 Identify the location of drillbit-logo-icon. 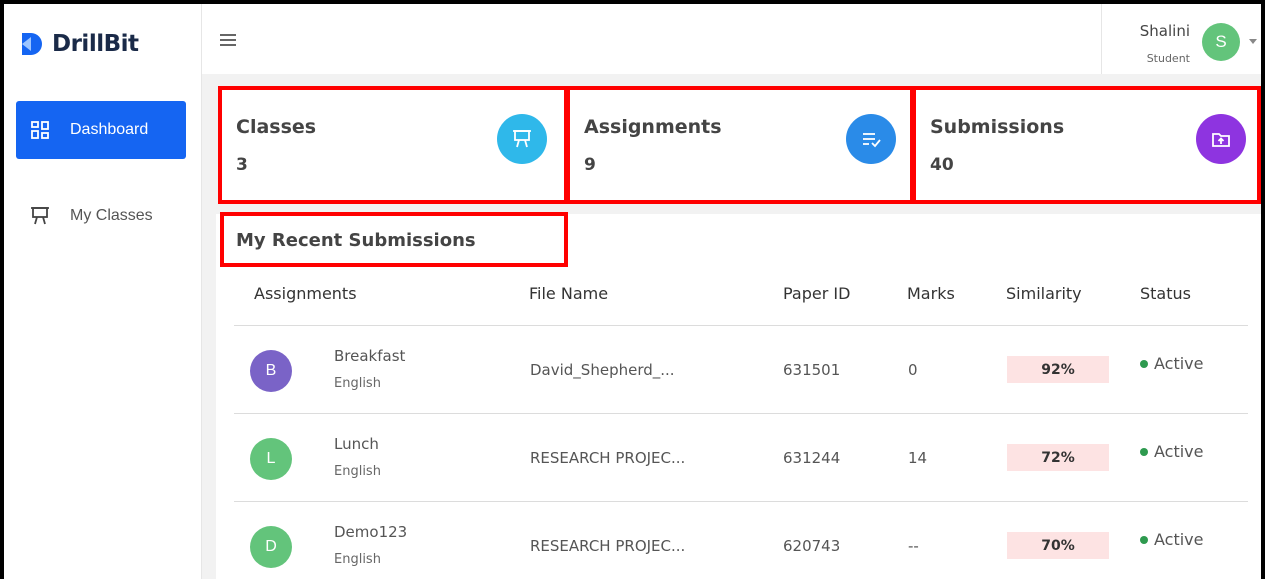
(32, 44).